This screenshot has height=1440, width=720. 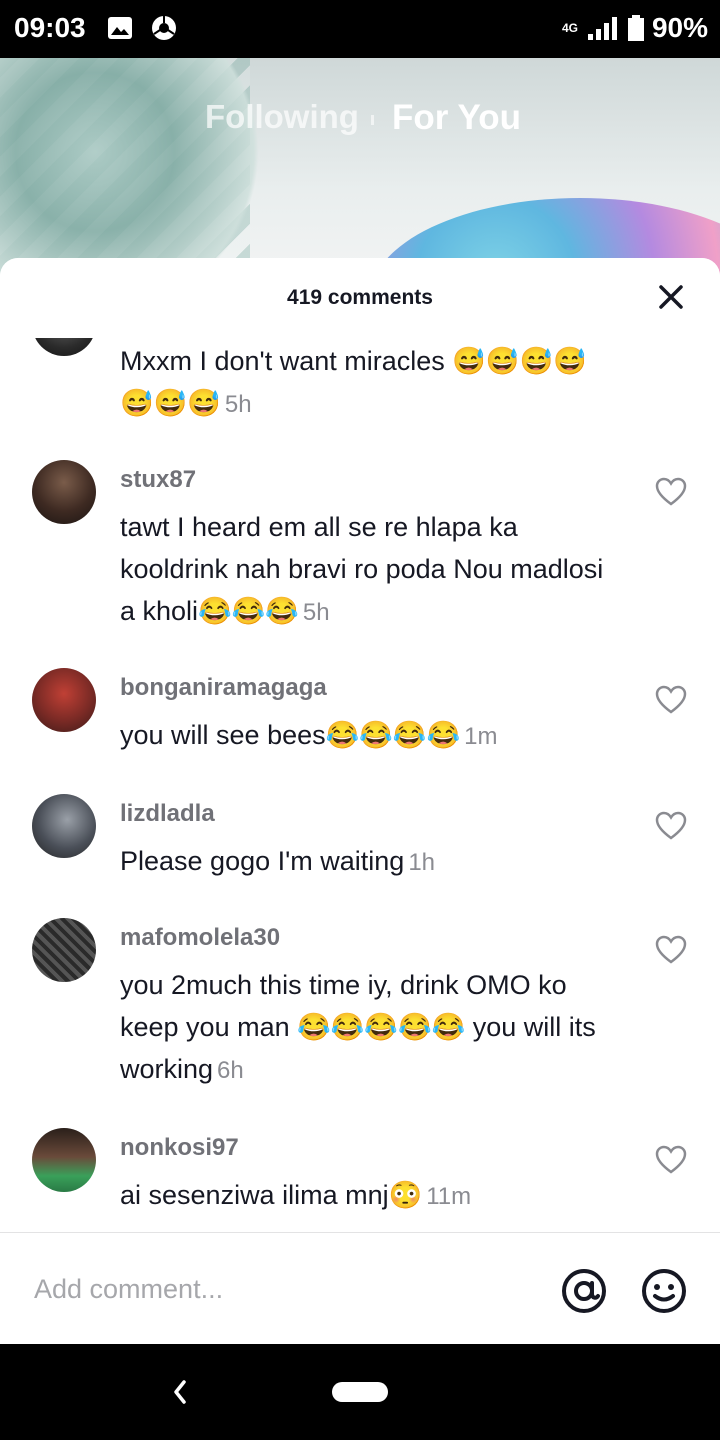 What do you see at coordinates (158, 480) in the screenshot?
I see `comment-username: stux87` at bounding box center [158, 480].